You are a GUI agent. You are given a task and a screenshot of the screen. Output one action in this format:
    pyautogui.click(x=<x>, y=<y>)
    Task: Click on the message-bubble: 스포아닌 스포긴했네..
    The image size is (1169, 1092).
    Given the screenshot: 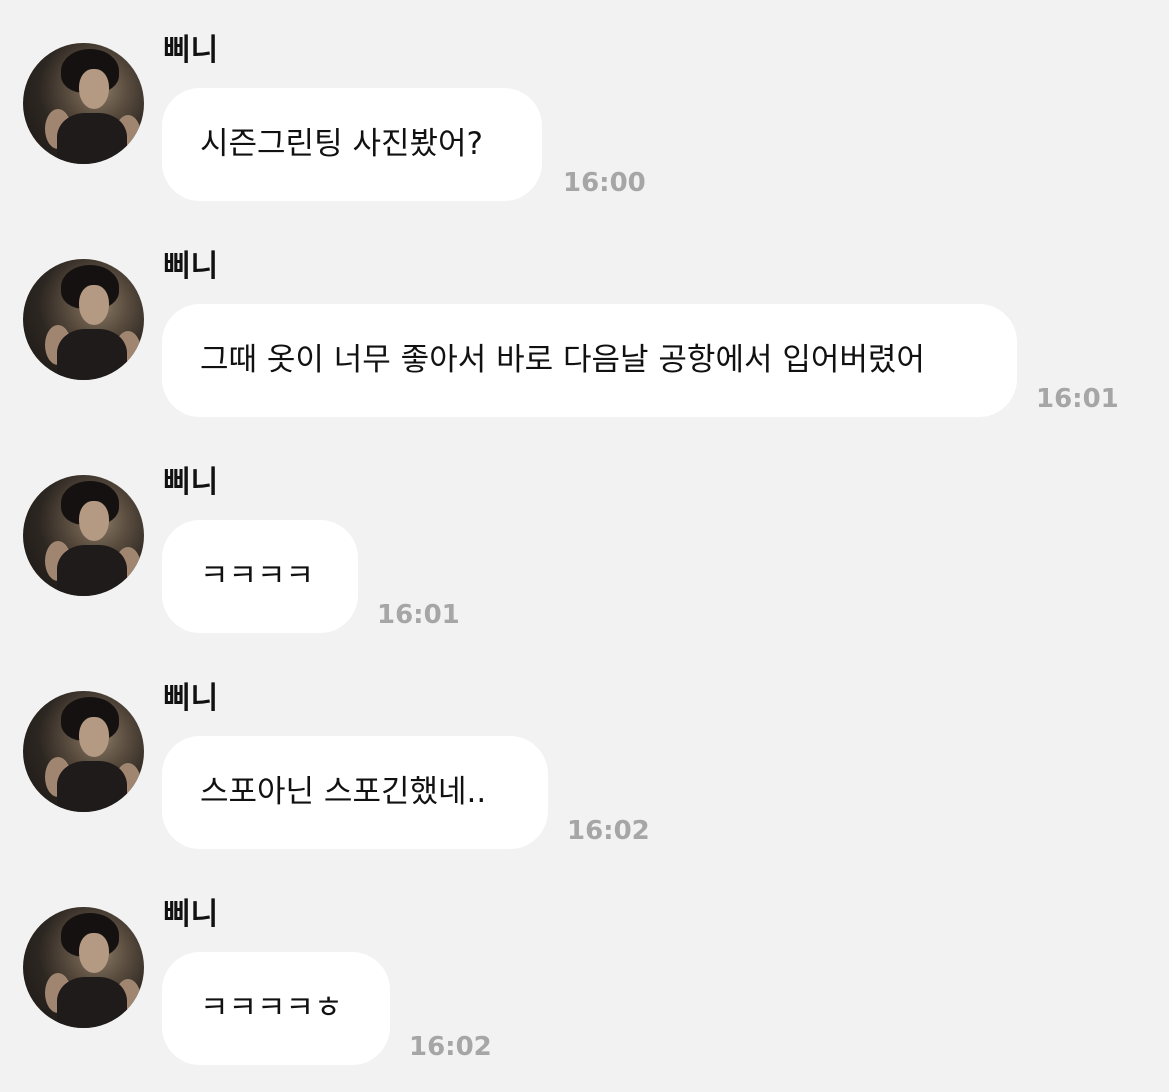 What is the action you would take?
    pyautogui.click(x=355, y=792)
    